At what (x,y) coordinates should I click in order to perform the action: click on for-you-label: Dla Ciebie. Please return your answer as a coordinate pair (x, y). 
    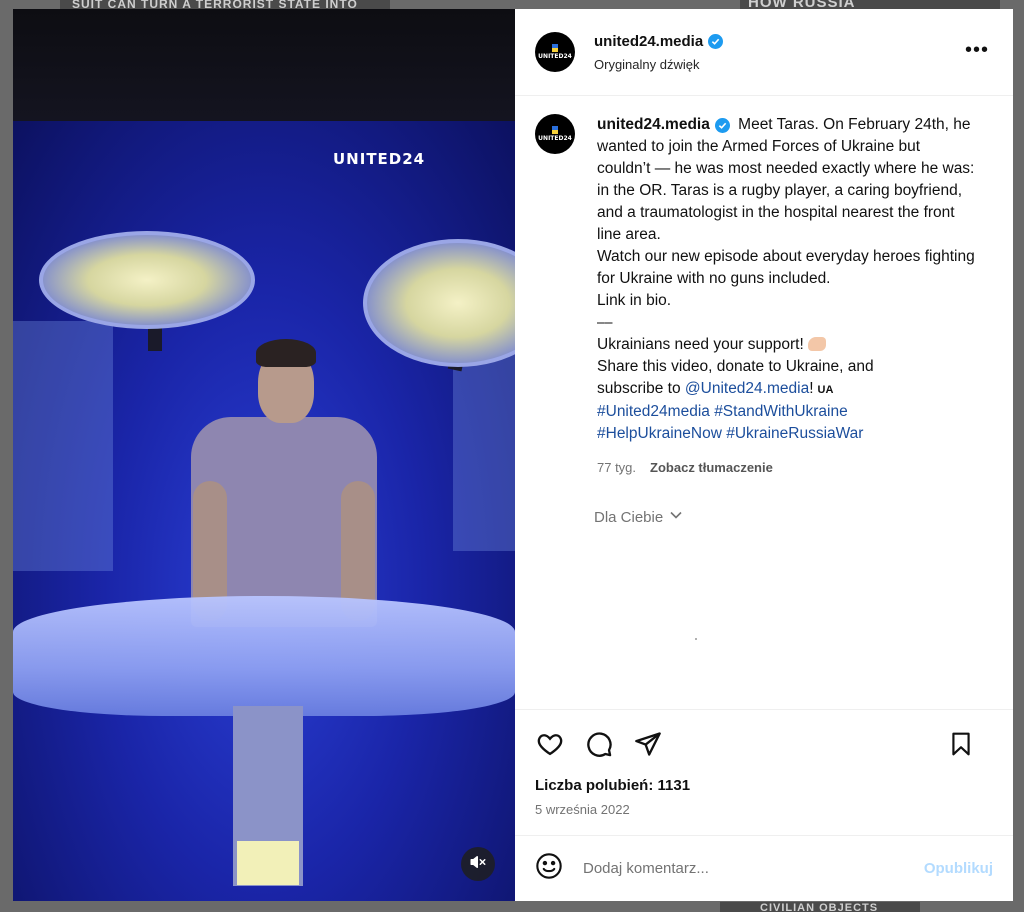
    Looking at the image, I should click on (629, 517).